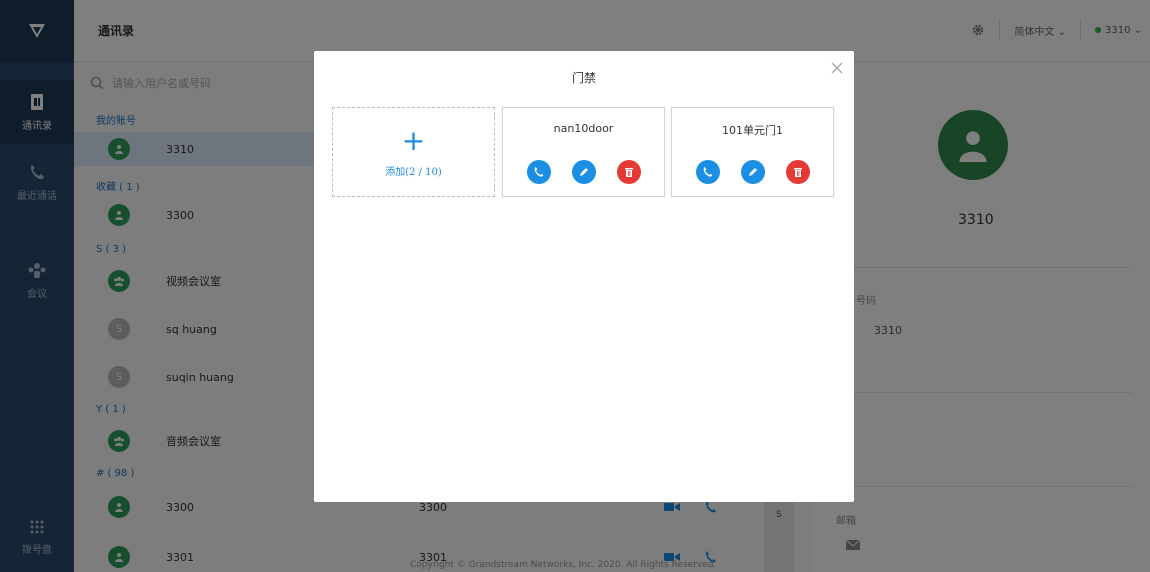  What do you see at coordinates (752, 130) in the screenshot?
I see `door-name: 101单元门1` at bounding box center [752, 130].